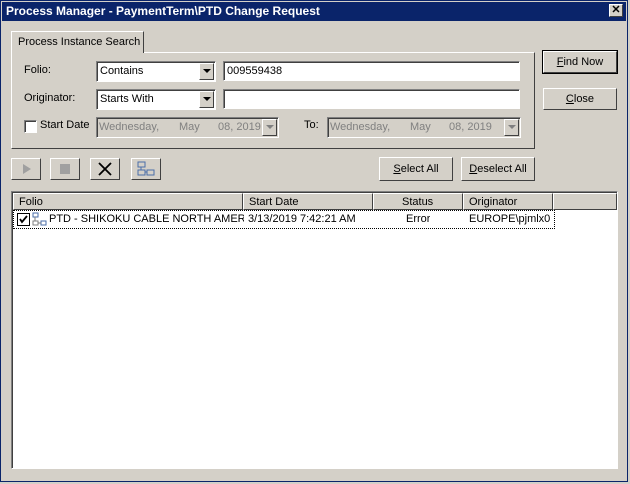  What do you see at coordinates (360, 127) in the screenshot?
I see `to-date-weekday: Wednesday,` at bounding box center [360, 127].